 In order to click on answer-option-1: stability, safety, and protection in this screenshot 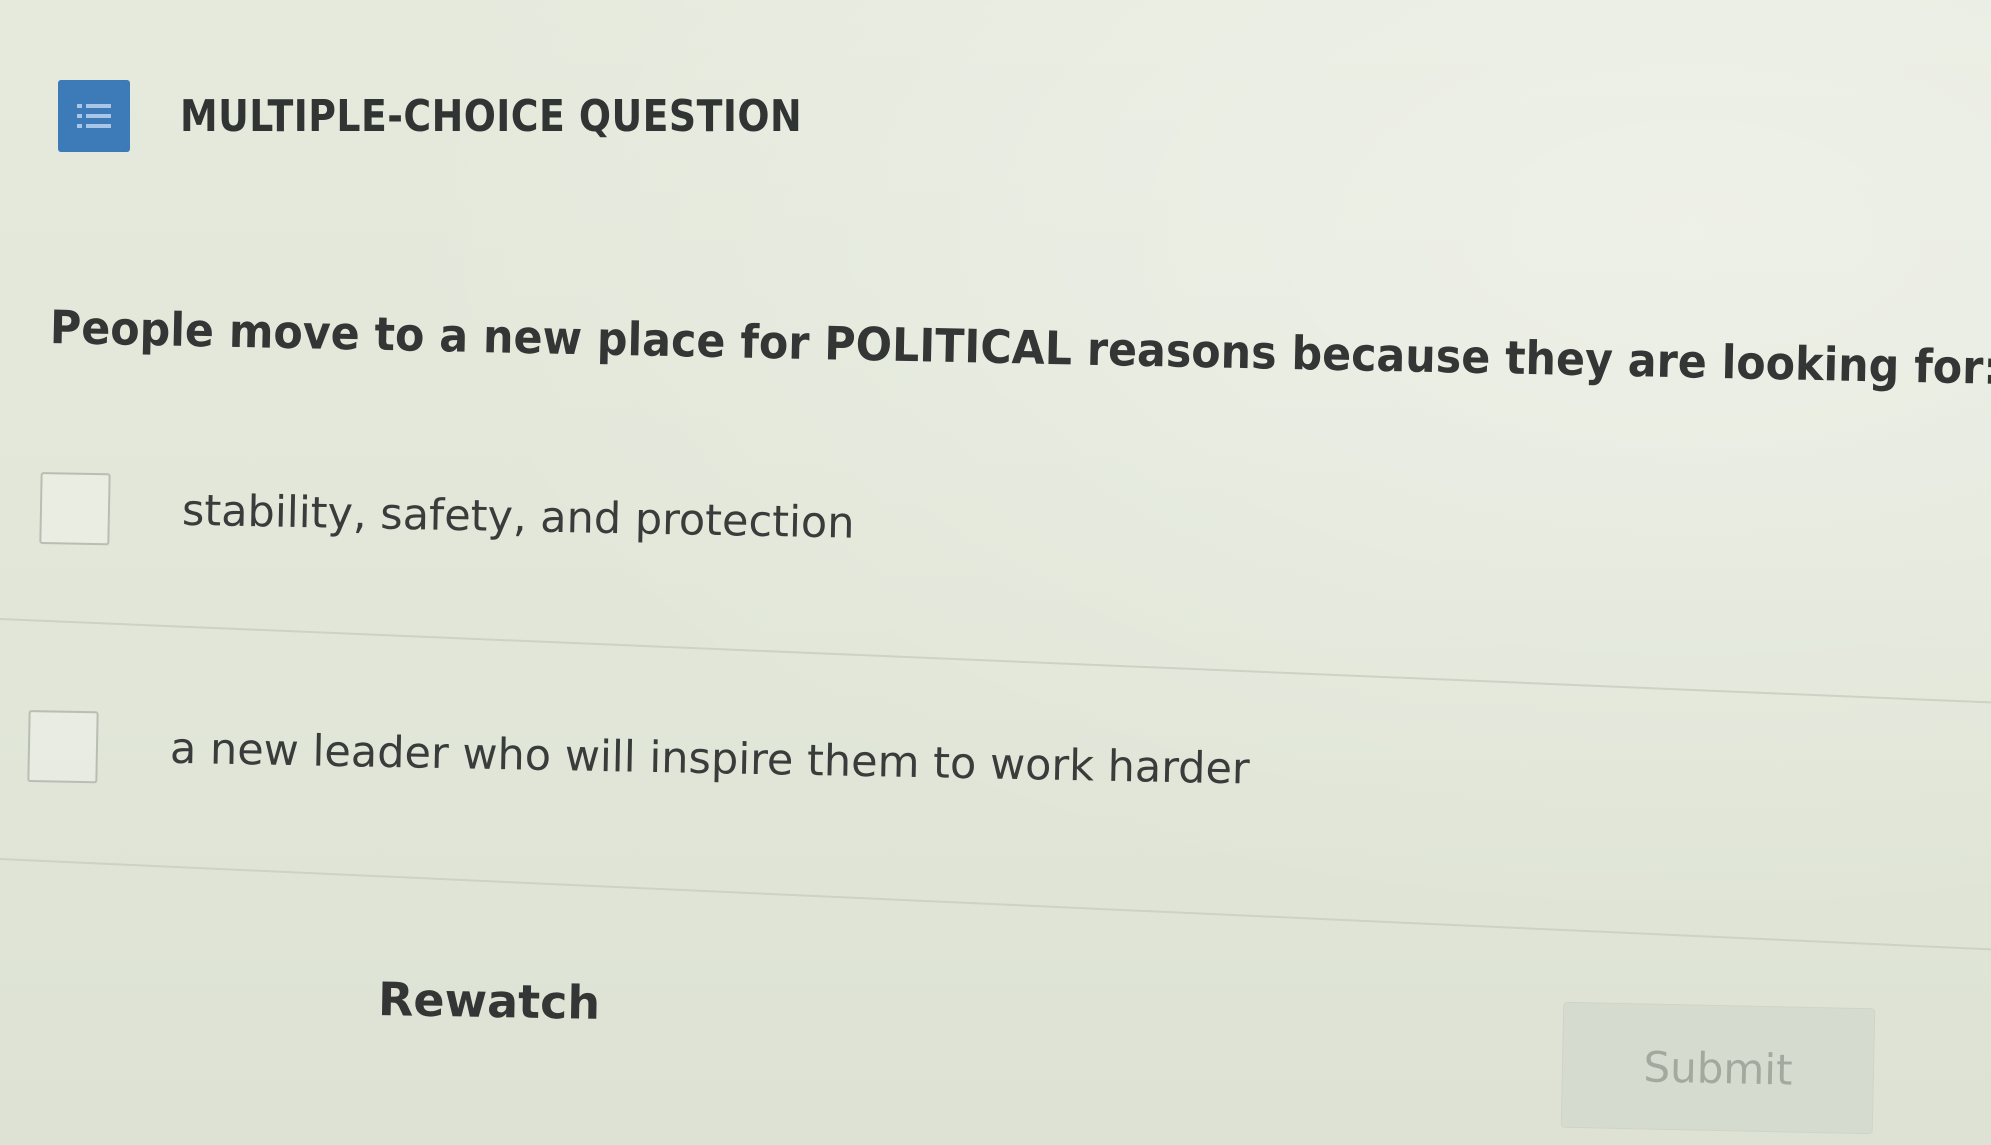, I will do `click(447, 516)`.